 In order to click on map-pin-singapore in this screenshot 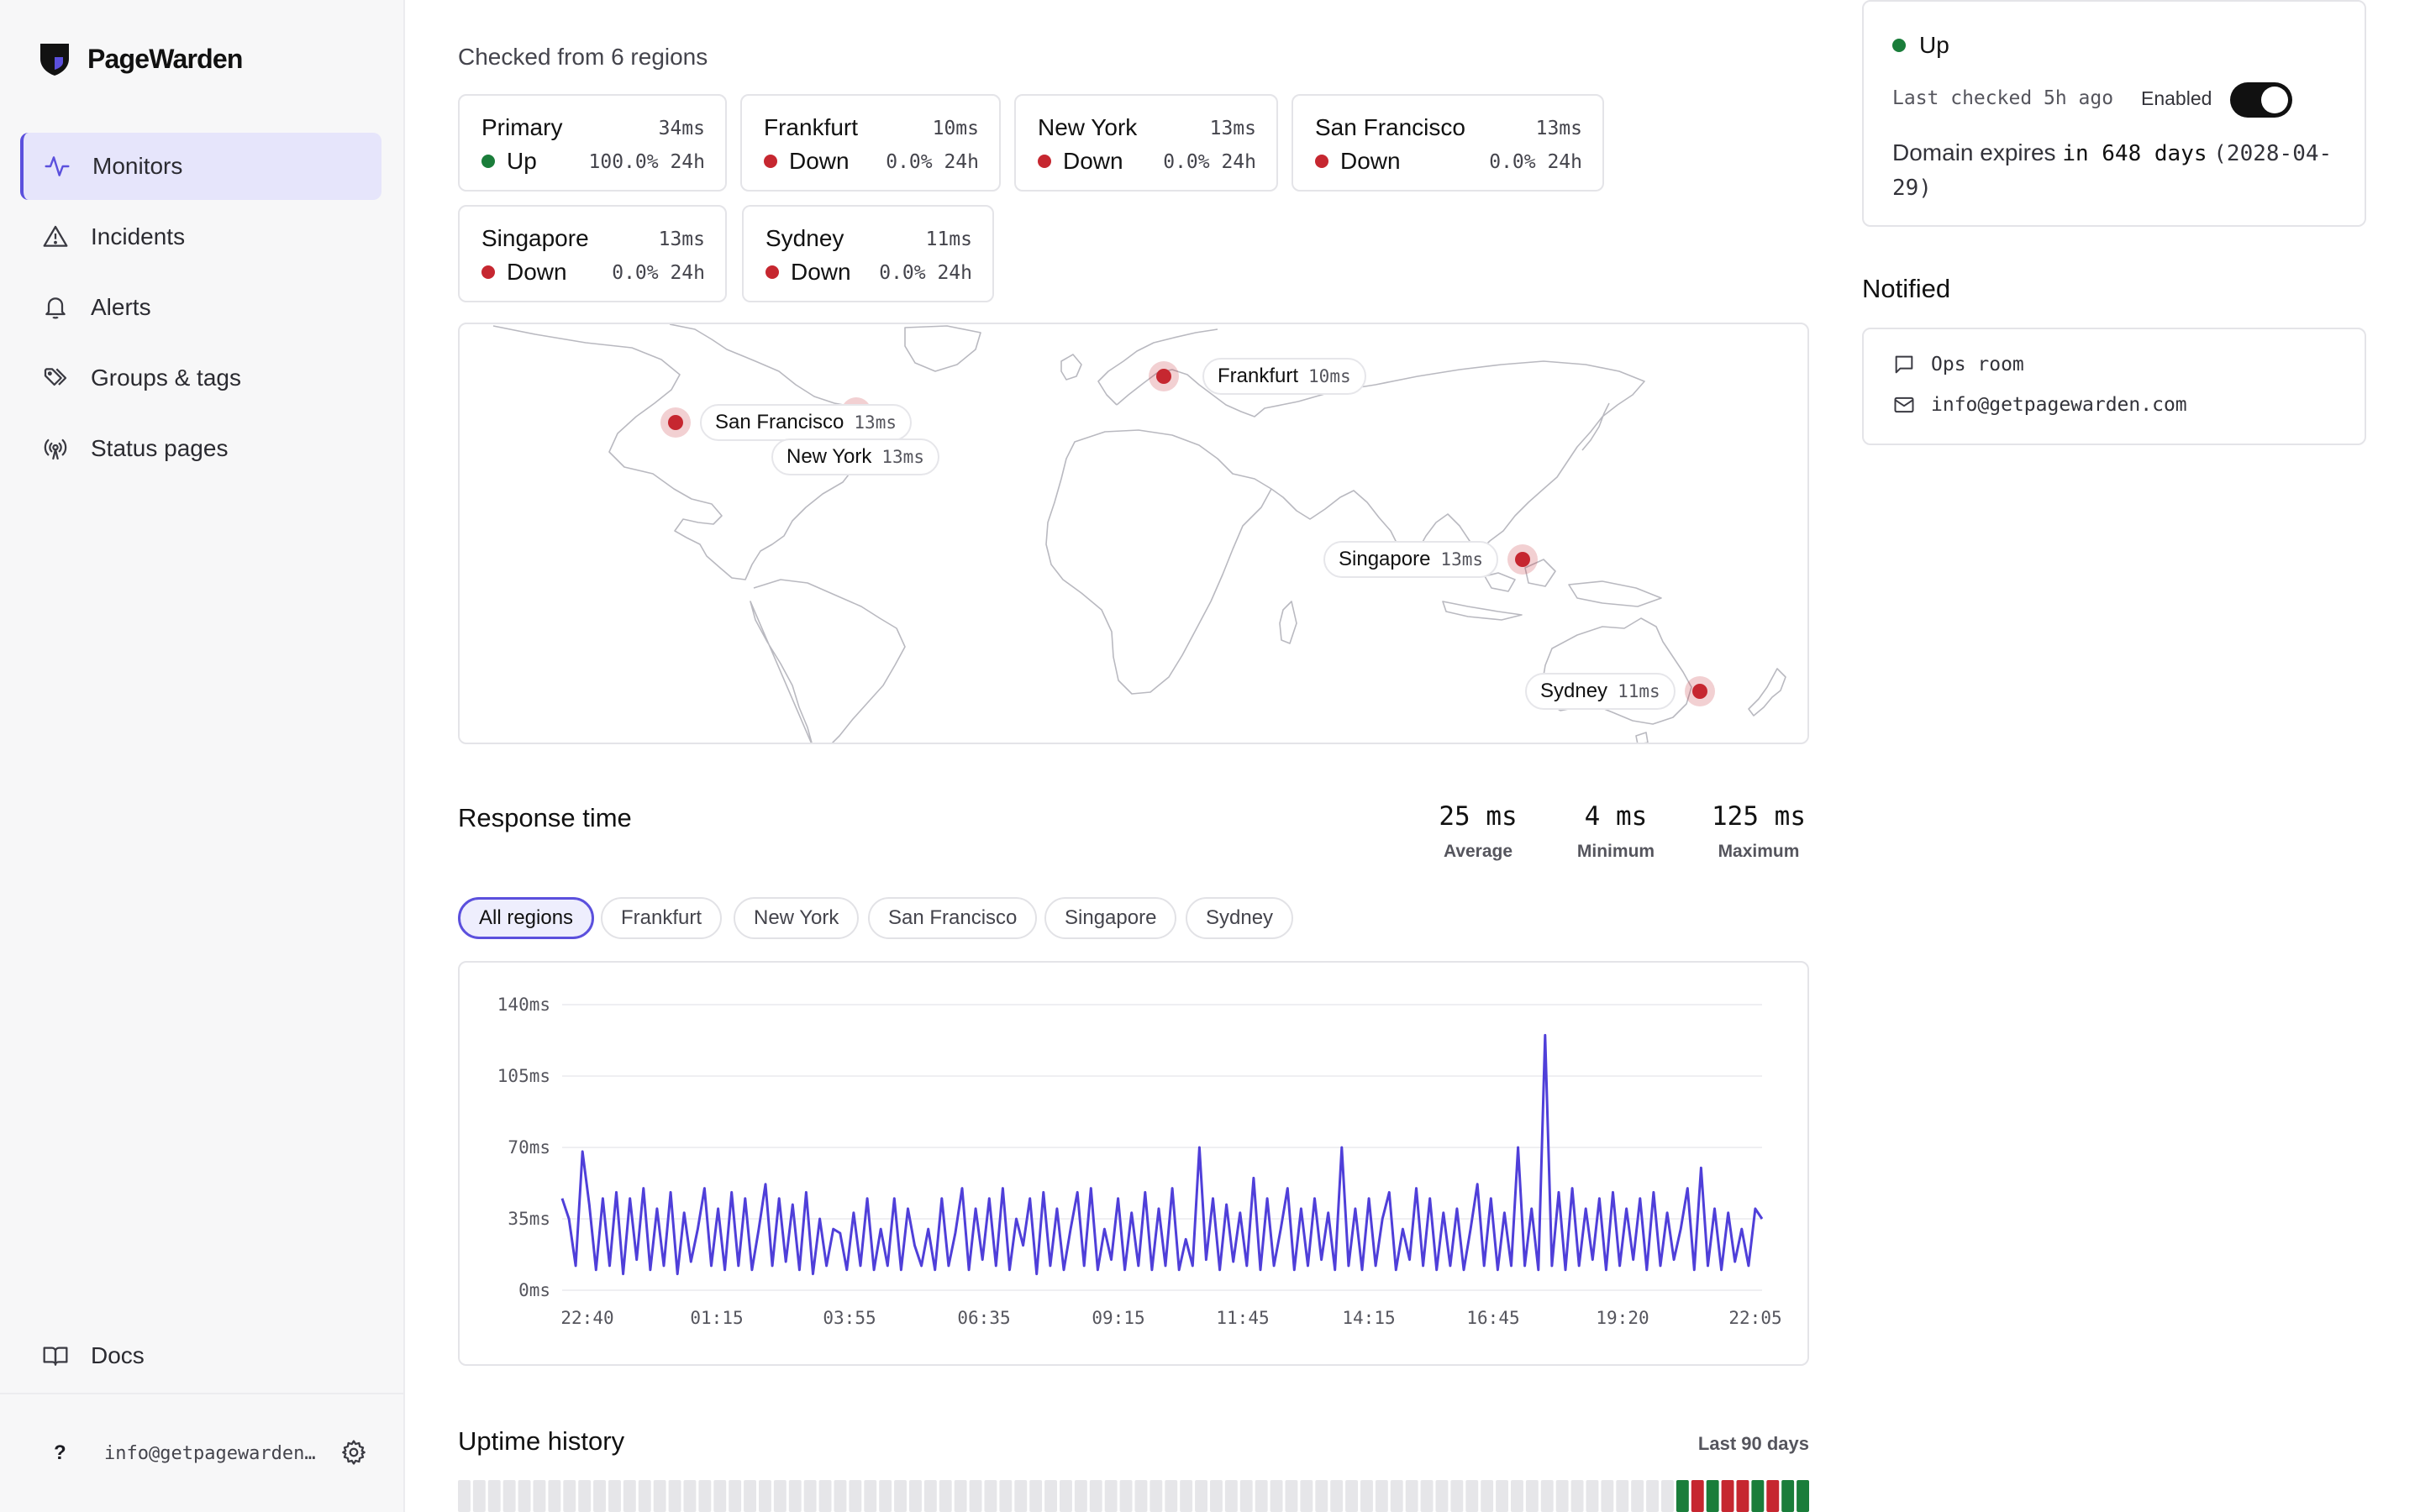, I will do `click(1523, 559)`.